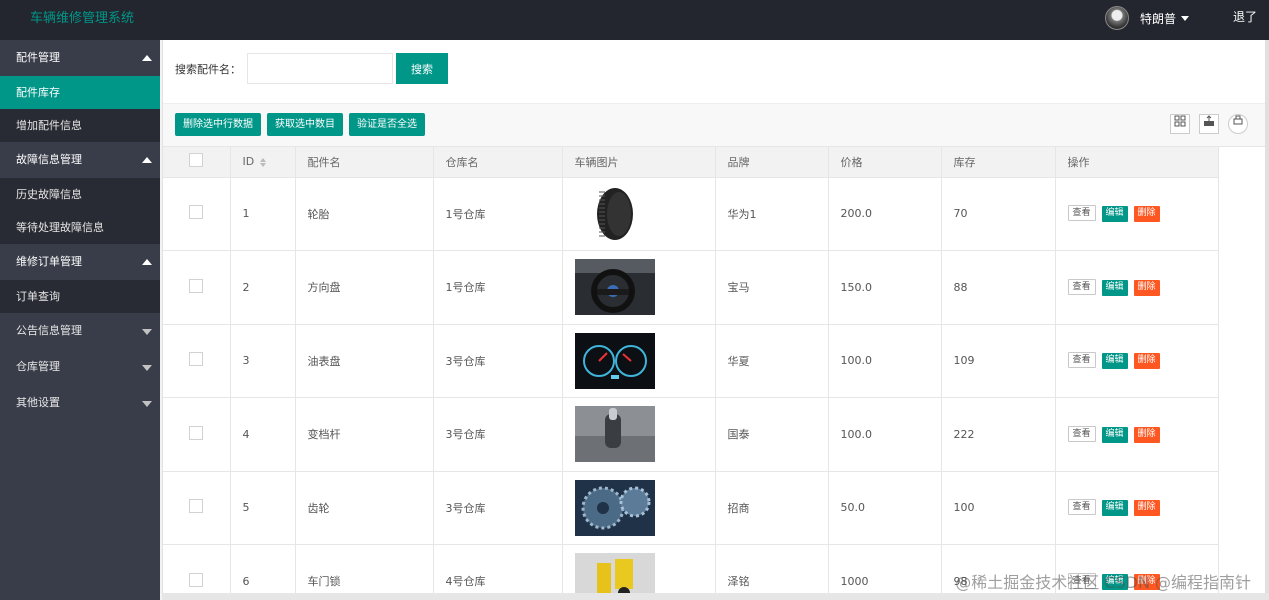  What do you see at coordinates (208, 69) in the screenshot?
I see `search-label: 搜索配件名：` at bounding box center [208, 69].